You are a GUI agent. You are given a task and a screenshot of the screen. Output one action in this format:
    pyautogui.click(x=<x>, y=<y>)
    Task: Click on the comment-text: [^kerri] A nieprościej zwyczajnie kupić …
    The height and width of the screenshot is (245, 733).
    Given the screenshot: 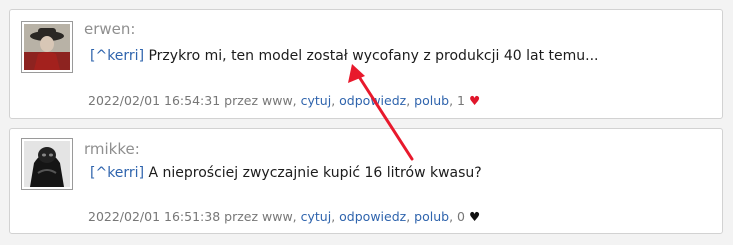 What is the action you would take?
    pyautogui.click(x=286, y=173)
    